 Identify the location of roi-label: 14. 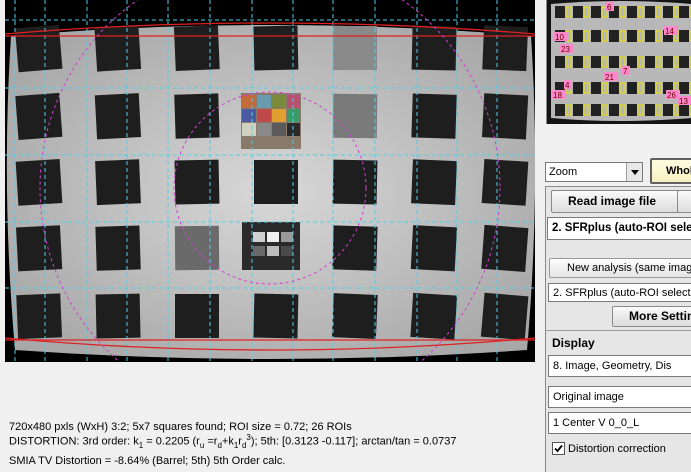
(669, 31).